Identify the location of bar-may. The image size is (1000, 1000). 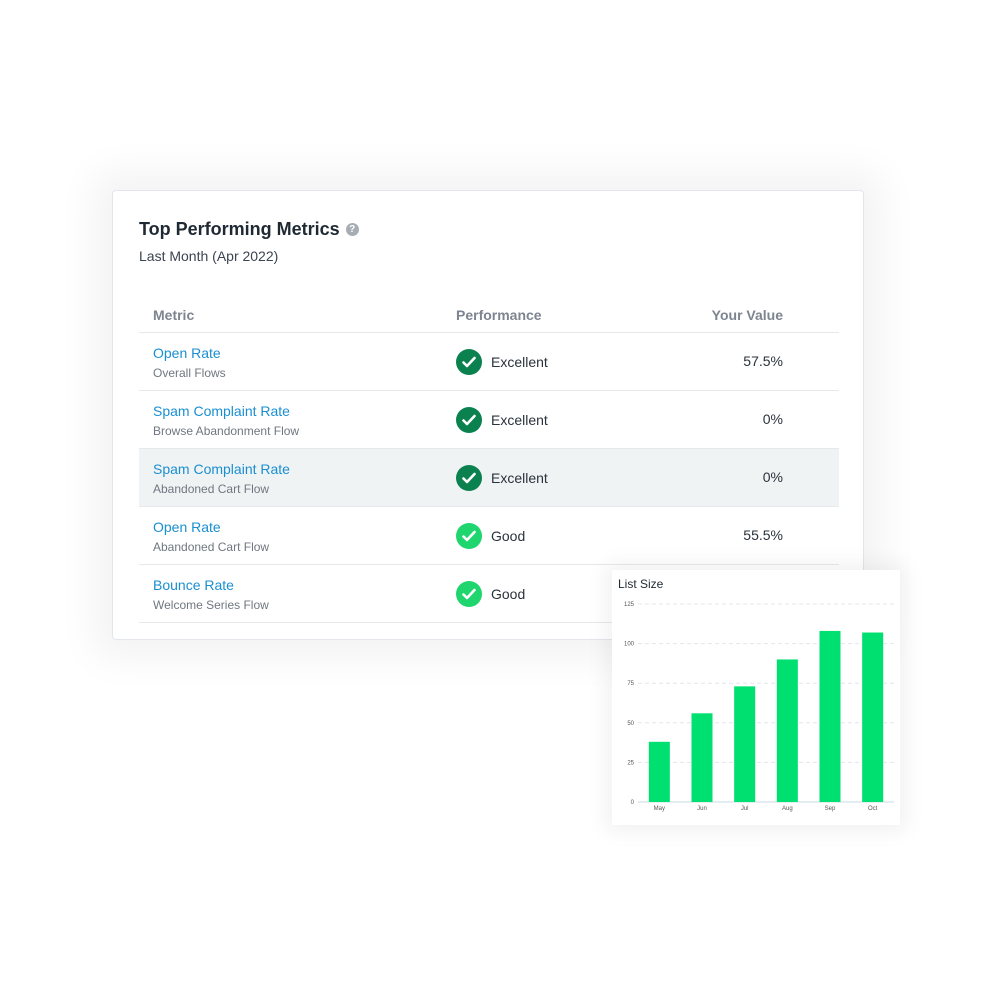
(659, 771).